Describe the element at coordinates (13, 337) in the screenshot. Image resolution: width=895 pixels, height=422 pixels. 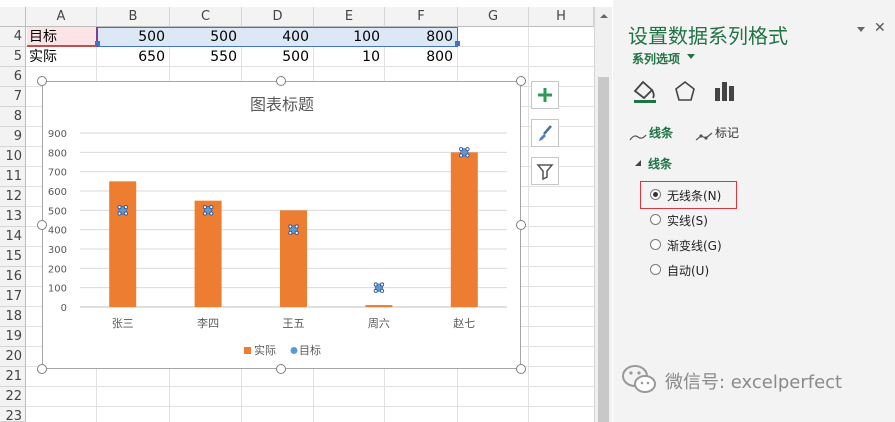
I see `row-header: 19` at that location.